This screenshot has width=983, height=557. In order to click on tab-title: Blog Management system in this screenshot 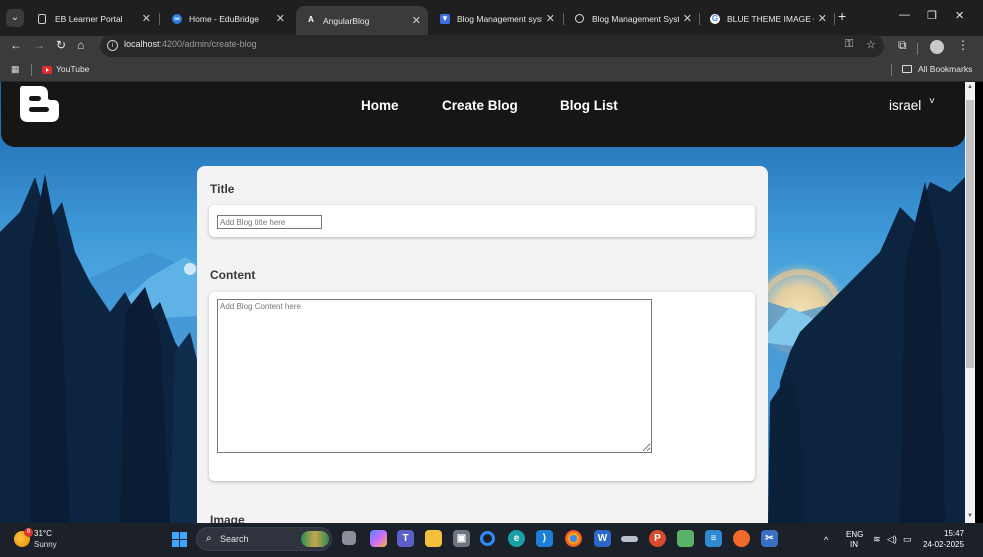, I will do `click(499, 19)`.